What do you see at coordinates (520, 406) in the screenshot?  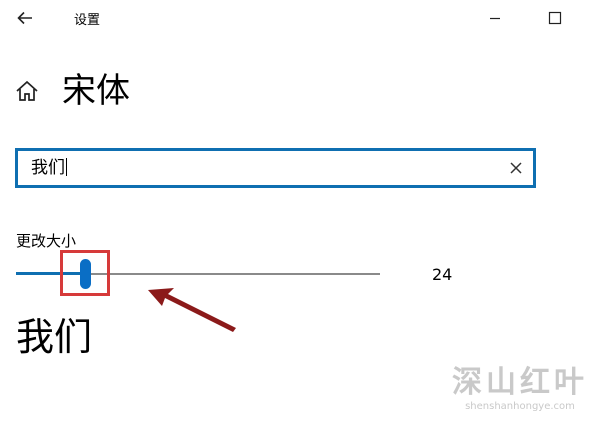 I see `watermark-url: shenshanhongye.com` at bounding box center [520, 406].